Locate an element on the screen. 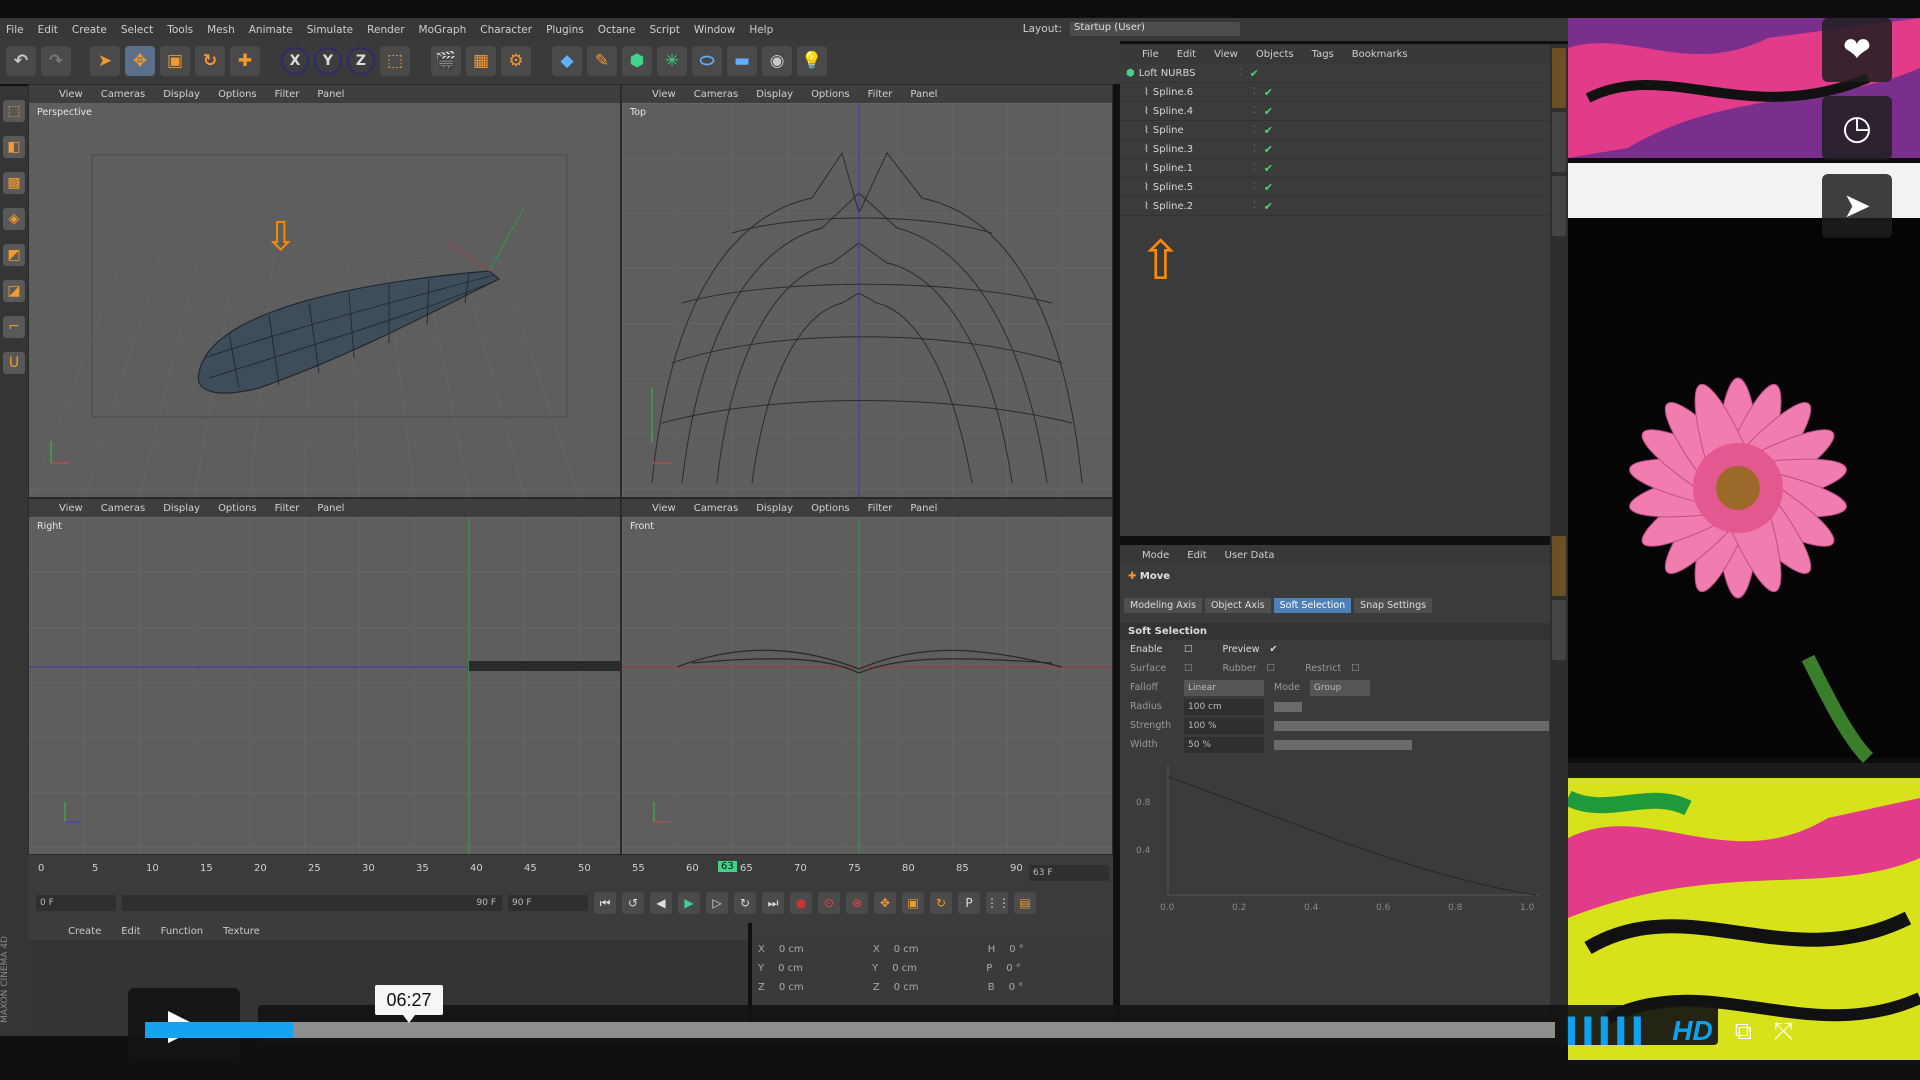 Image resolution: width=1920 pixels, height=1080 pixels. axis-mode-icon: ⌐ is located at coordinates (14, 327).